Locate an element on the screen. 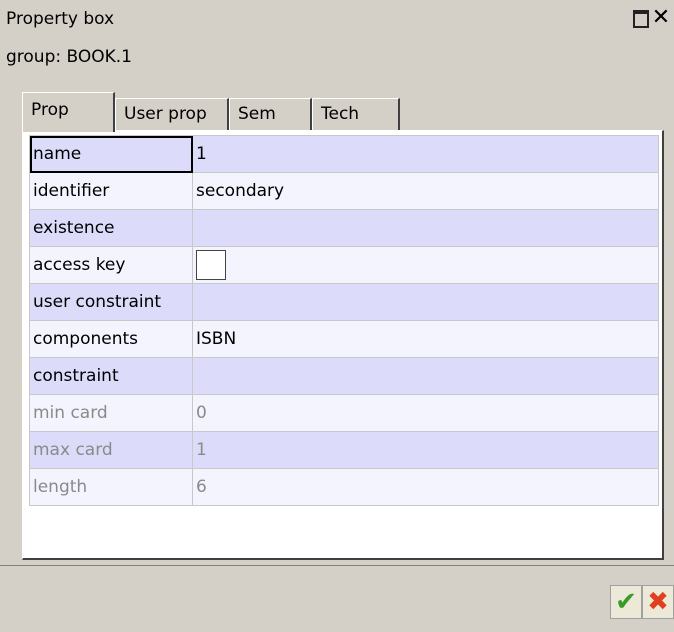 Image resolution: width=674 pixels, height=632 pixels. table-row: existence is located at coordinates (344, 228).